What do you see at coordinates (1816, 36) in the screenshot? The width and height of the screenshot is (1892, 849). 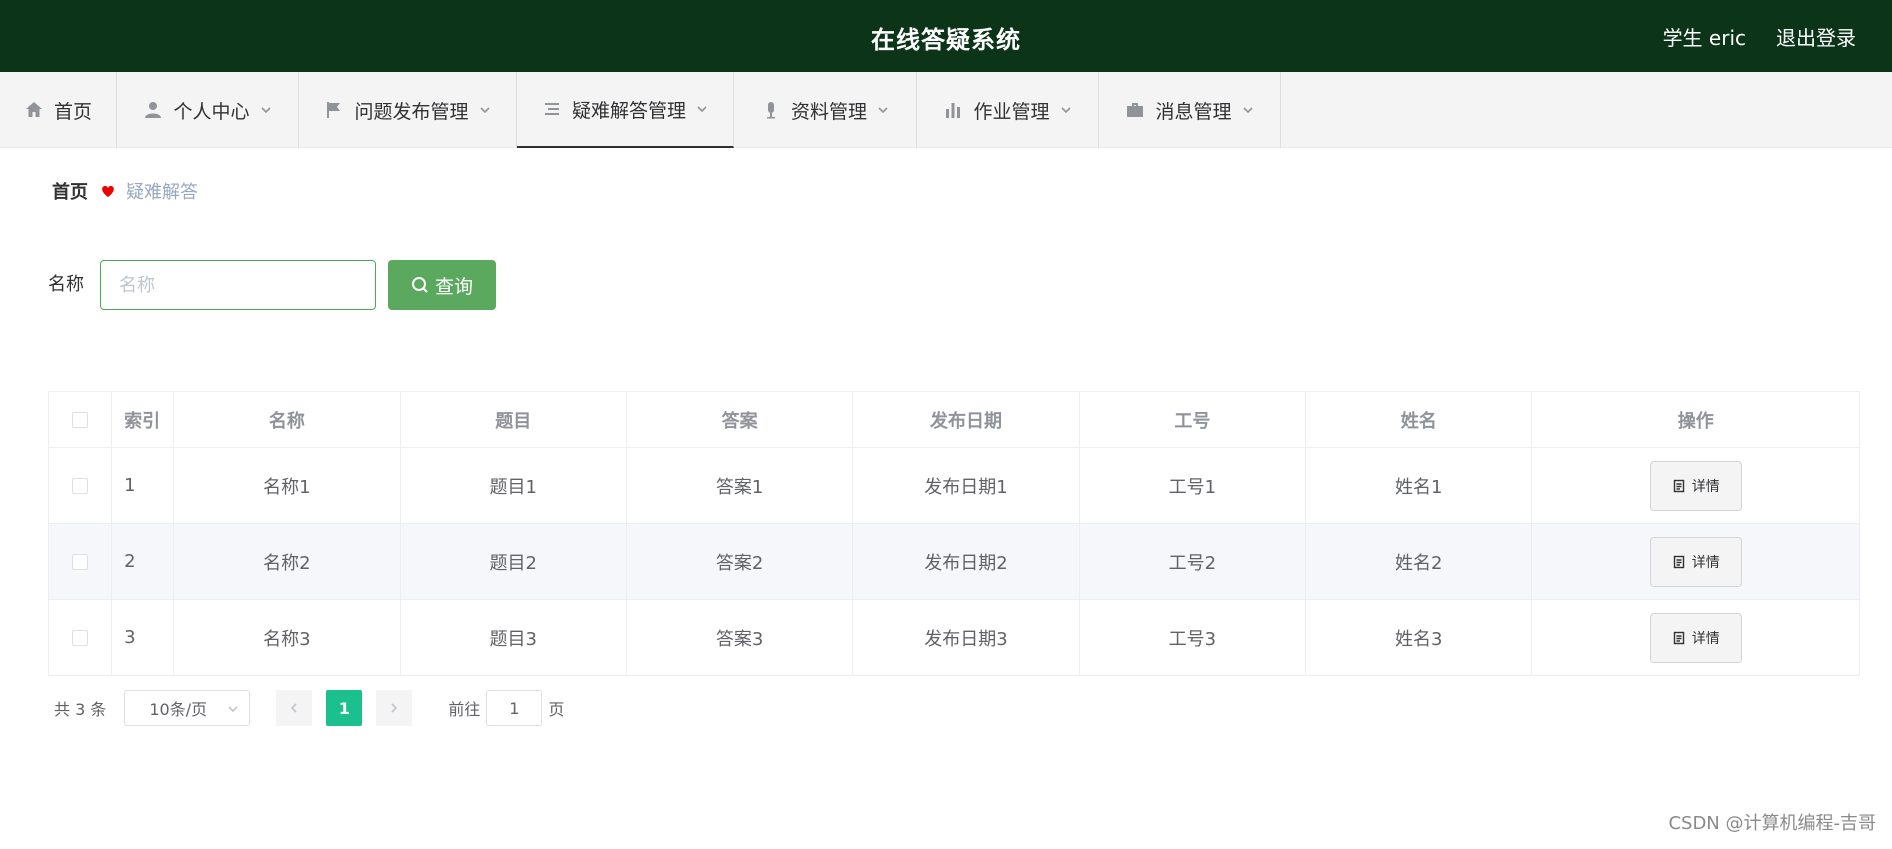 I see `logout-link: 退出登录` at bounding box center [1816, 36].